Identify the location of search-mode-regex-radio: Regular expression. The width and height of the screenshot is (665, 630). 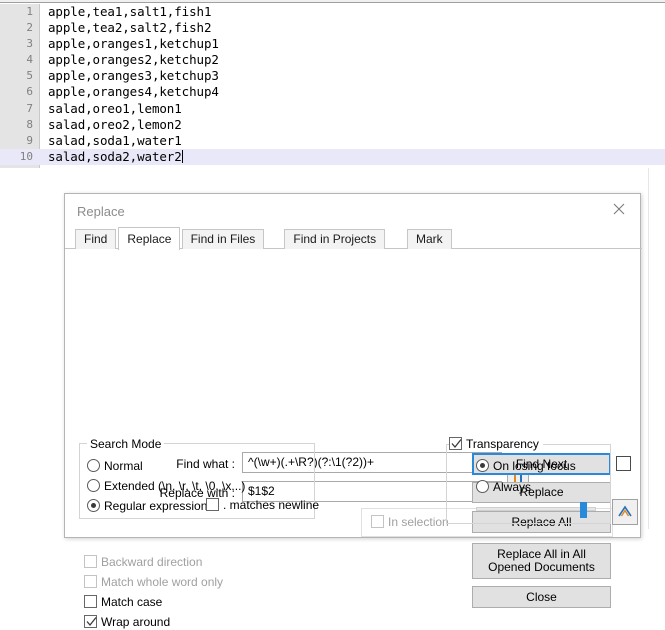
(147, 506).